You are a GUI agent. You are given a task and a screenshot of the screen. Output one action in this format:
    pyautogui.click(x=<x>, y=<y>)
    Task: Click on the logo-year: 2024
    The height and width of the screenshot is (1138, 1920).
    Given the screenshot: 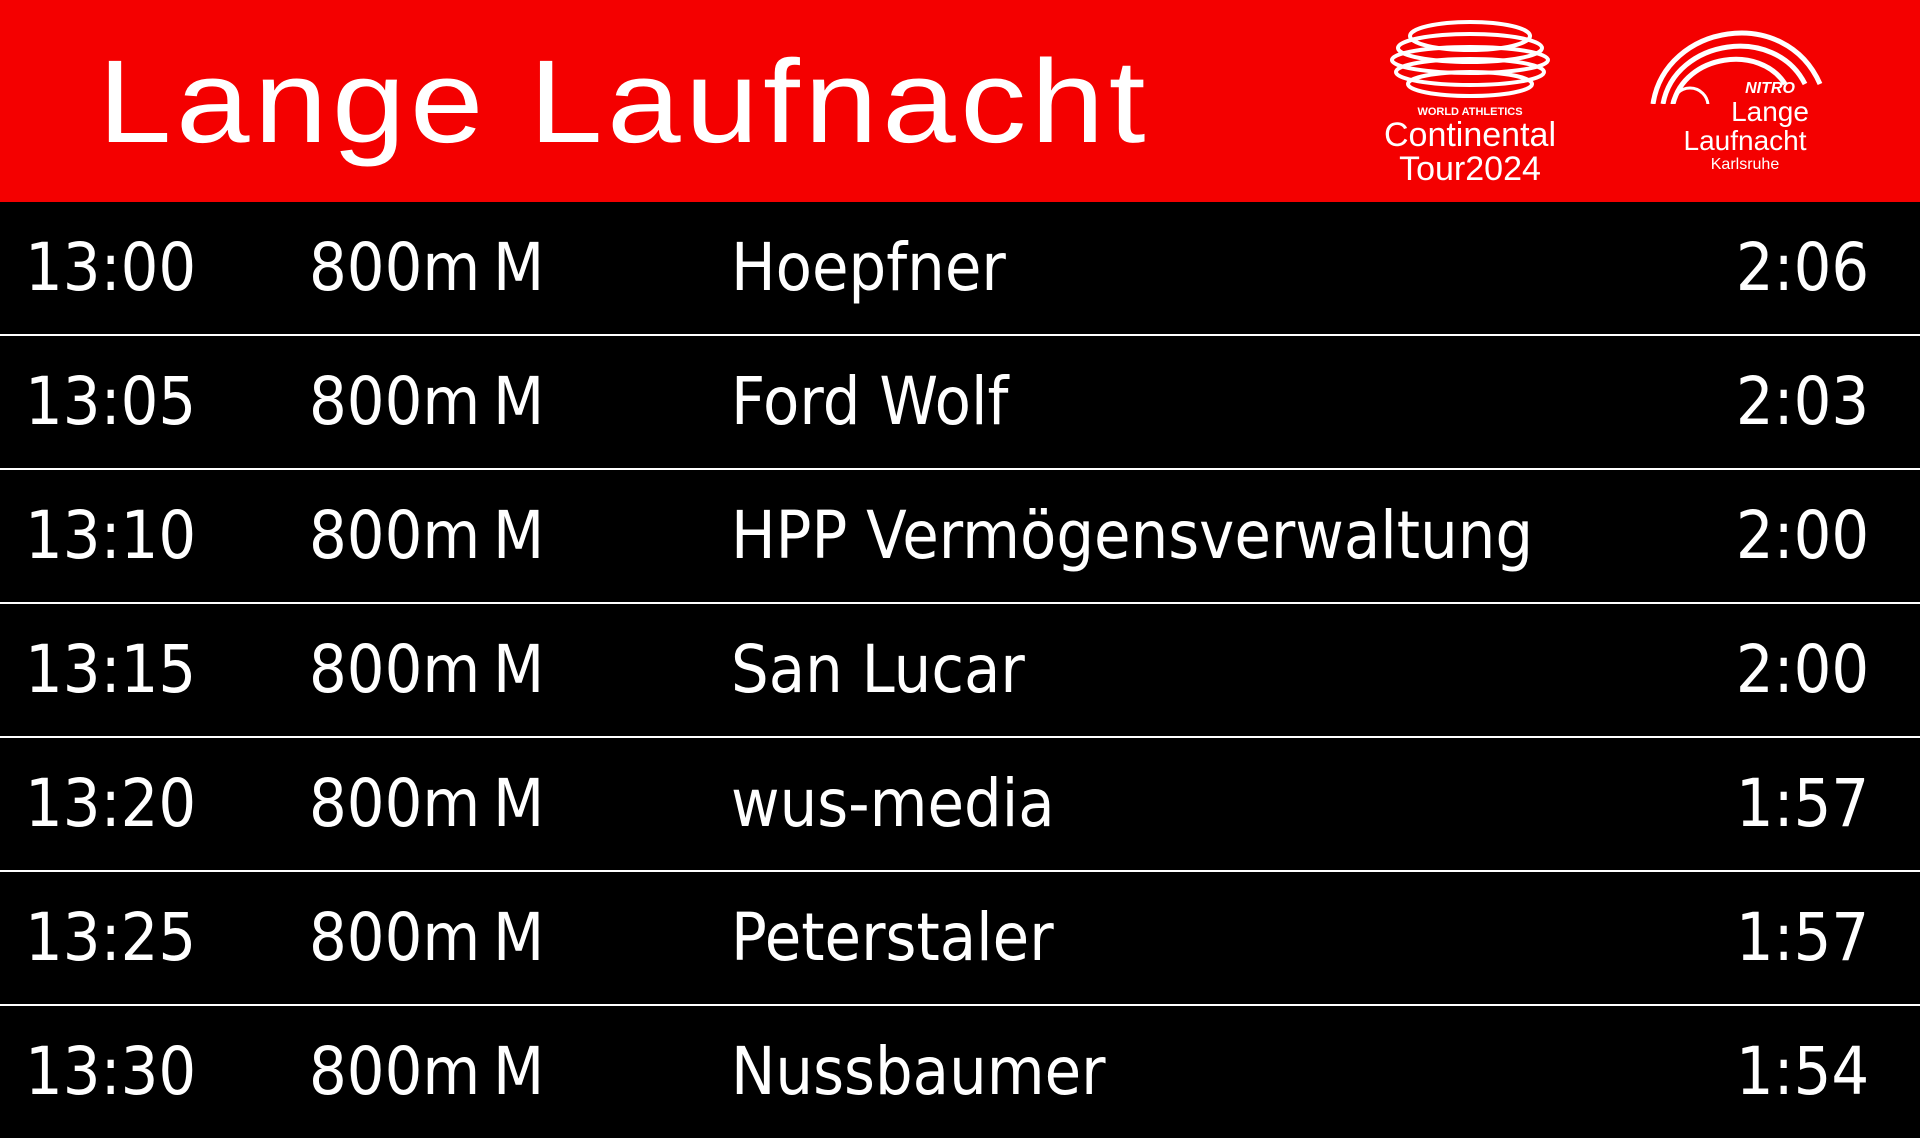 What is the action you would take?
    pyautogui.click(x=1503, y=169)
    